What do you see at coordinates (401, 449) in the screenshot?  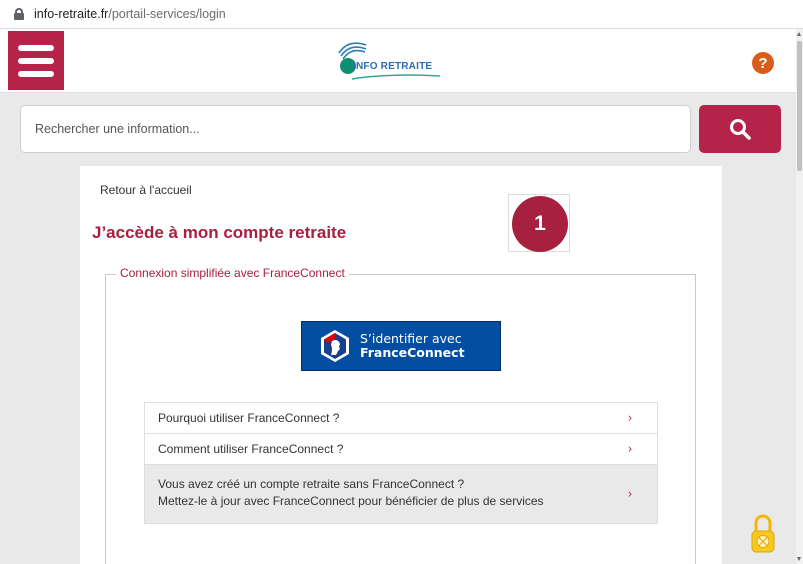 I see `faq-item-how-franceconnect: Comment utiliser FranceConnect ? ›` at bounding box center [401, 449].